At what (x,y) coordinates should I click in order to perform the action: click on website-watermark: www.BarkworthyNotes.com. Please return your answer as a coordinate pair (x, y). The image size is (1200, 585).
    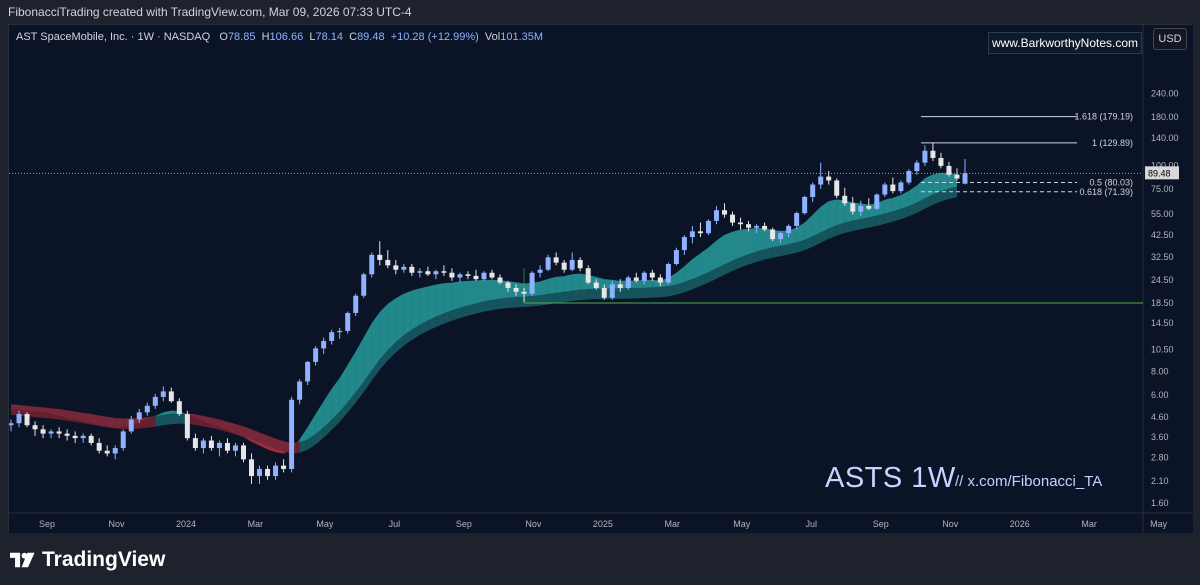
    Looking at the image, I should click on (1065, 43).